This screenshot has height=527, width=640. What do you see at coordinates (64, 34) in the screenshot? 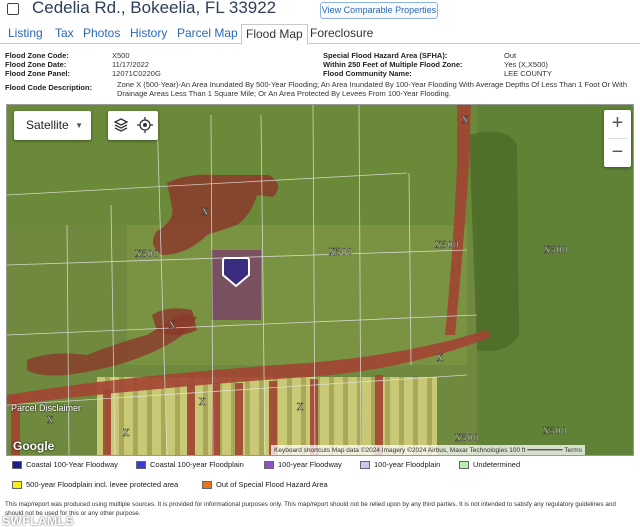
I see `tab-tax: Tax` at bounding box center [64, 34].